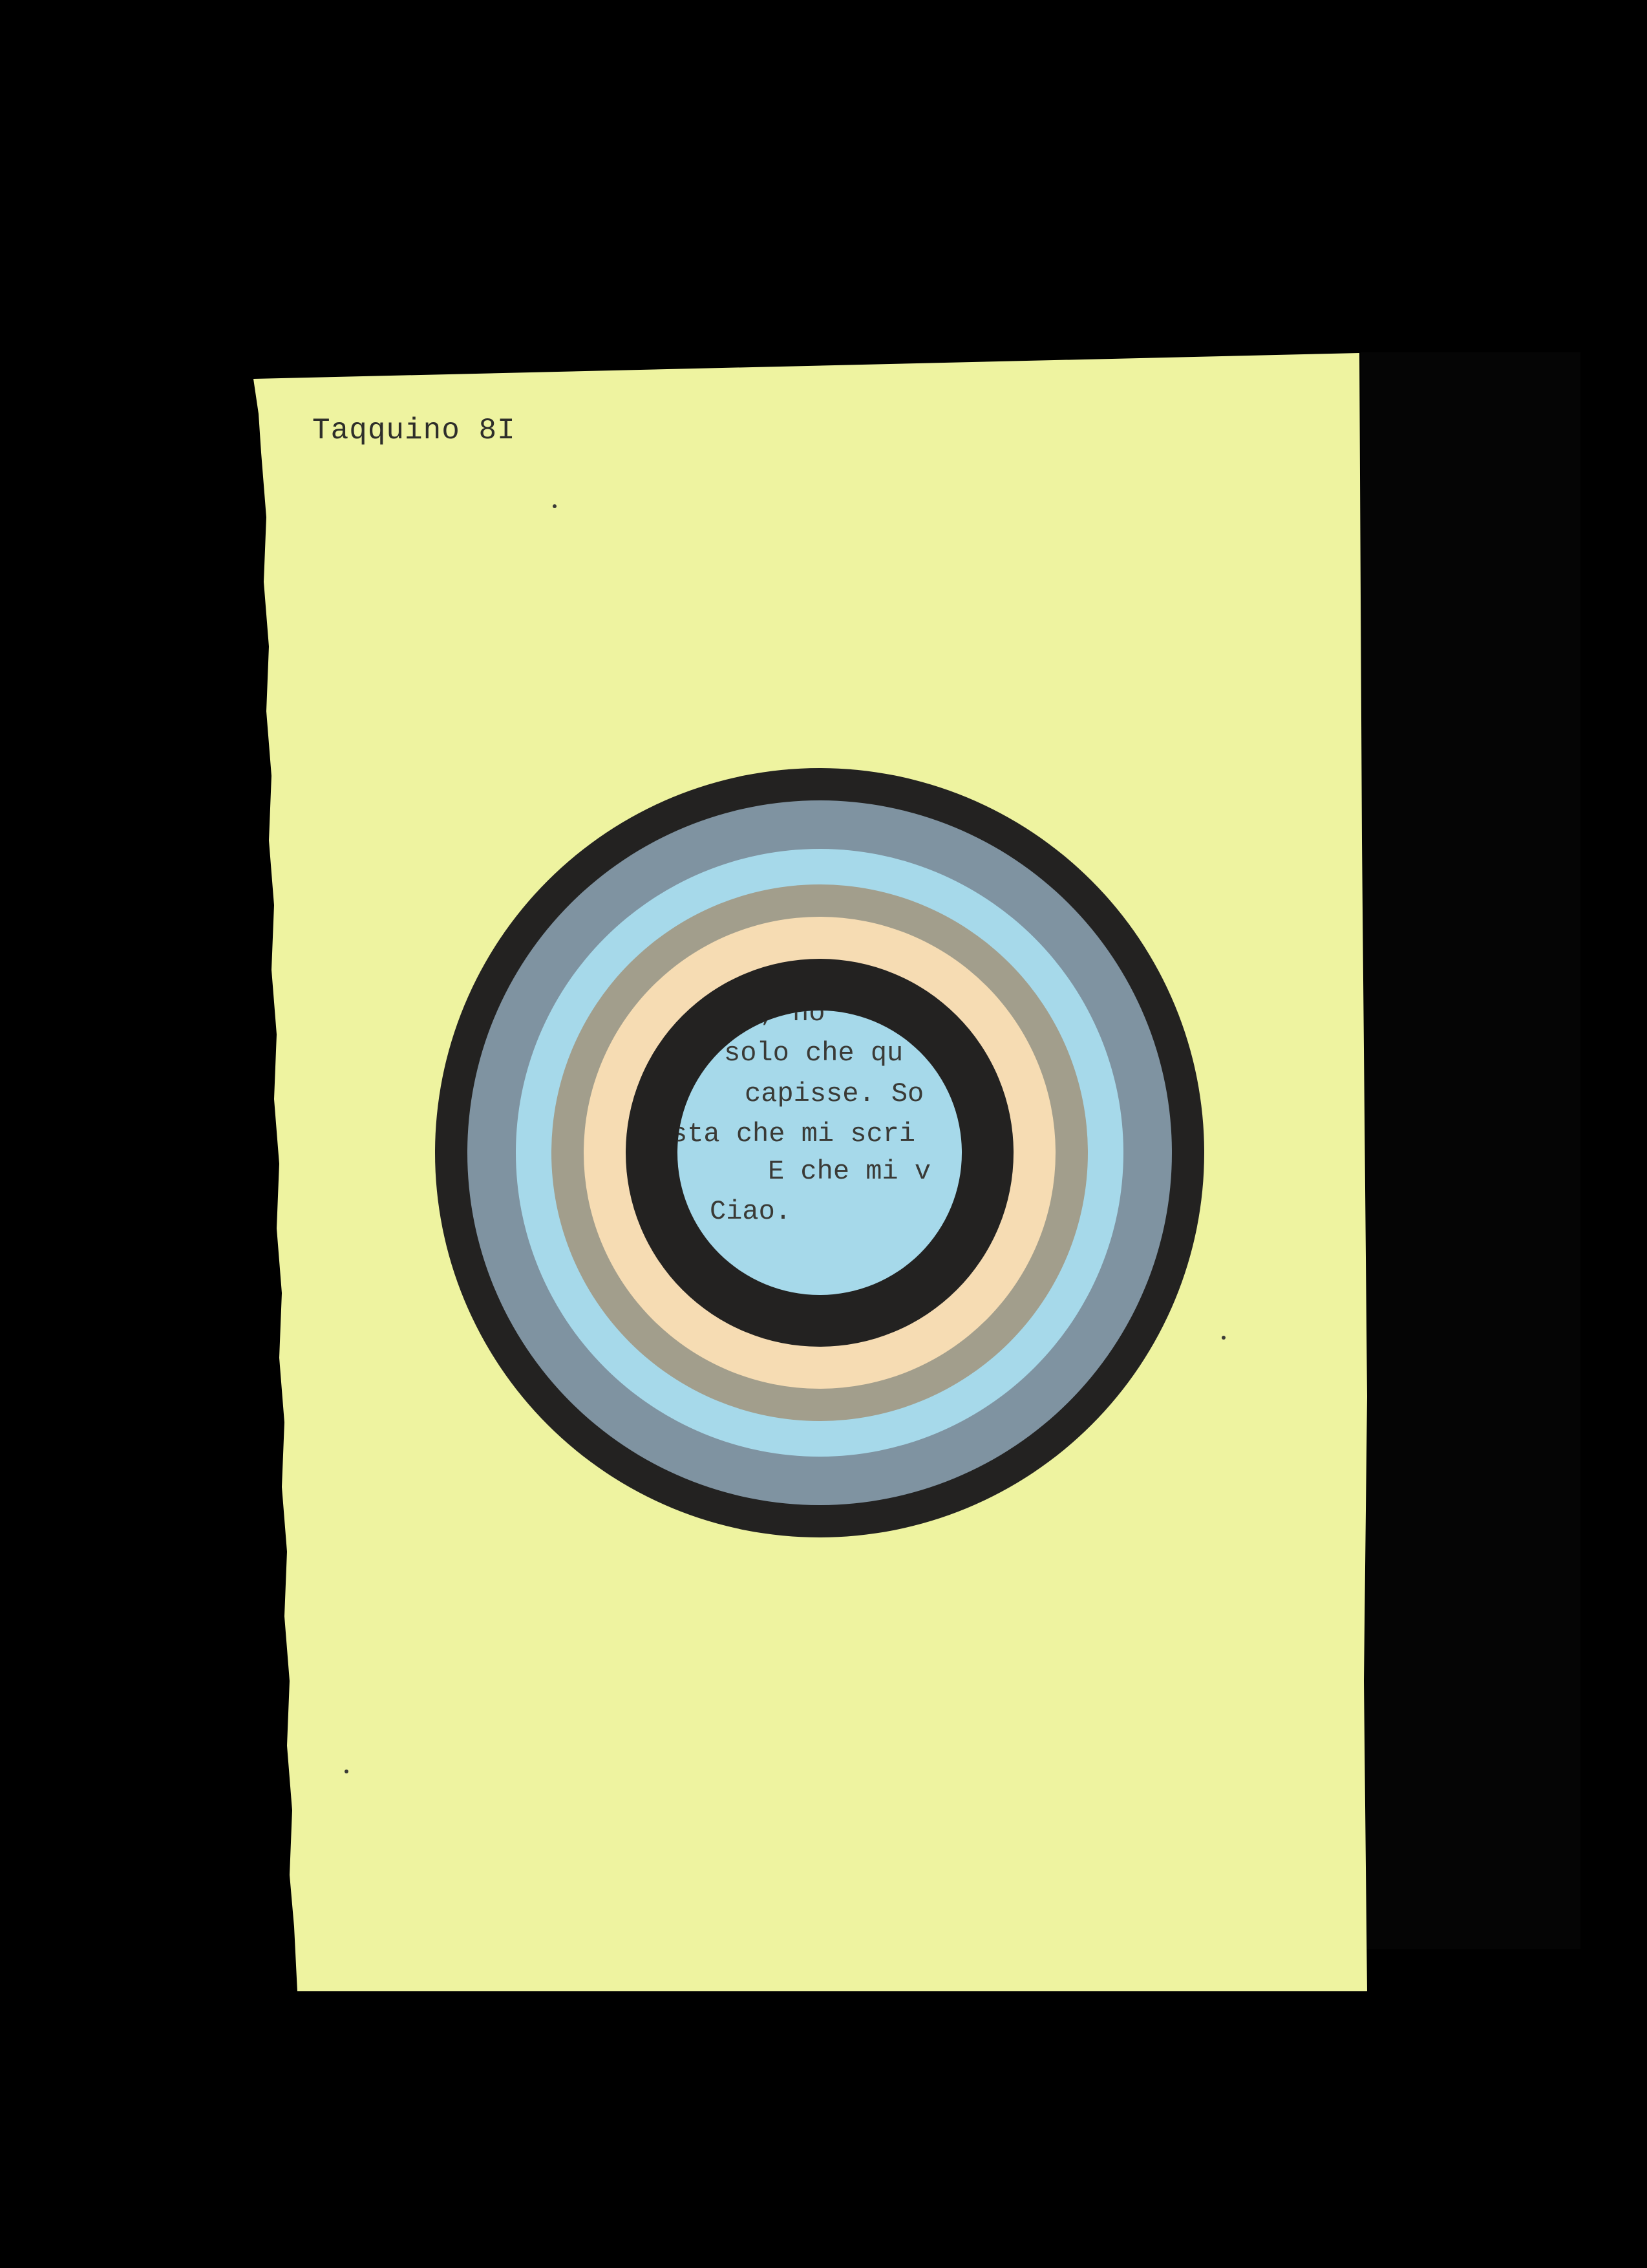 The image size is (1647, 2268). Describe the element at coordinates (414, 431) in the screenshot. I see `cover-title: Taqquino 8I` at that location.